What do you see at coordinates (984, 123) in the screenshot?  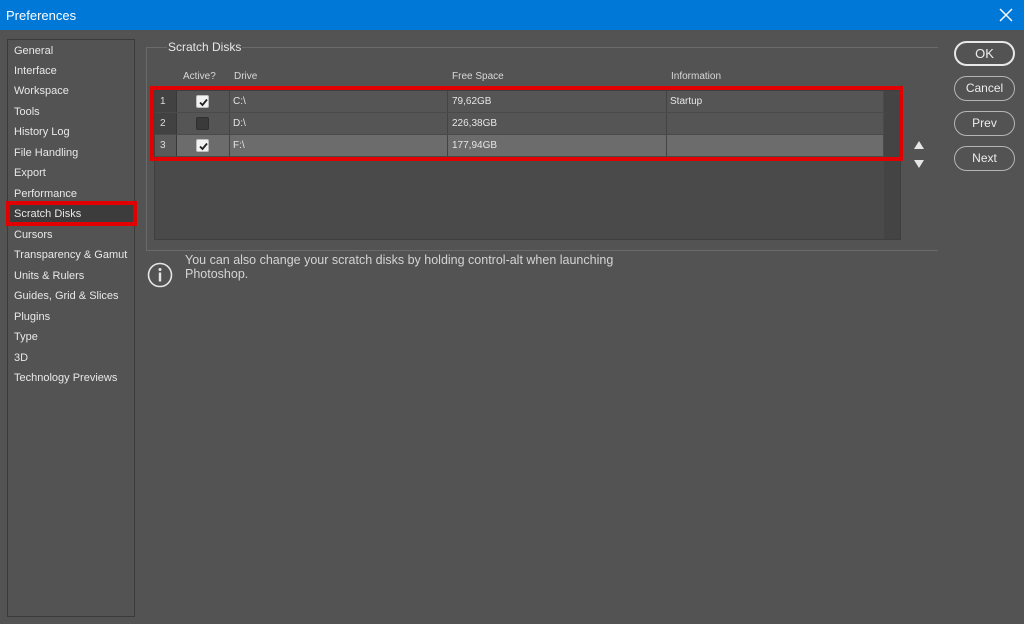 I see `prev-button: Prev` at bounding box center [984, 123].